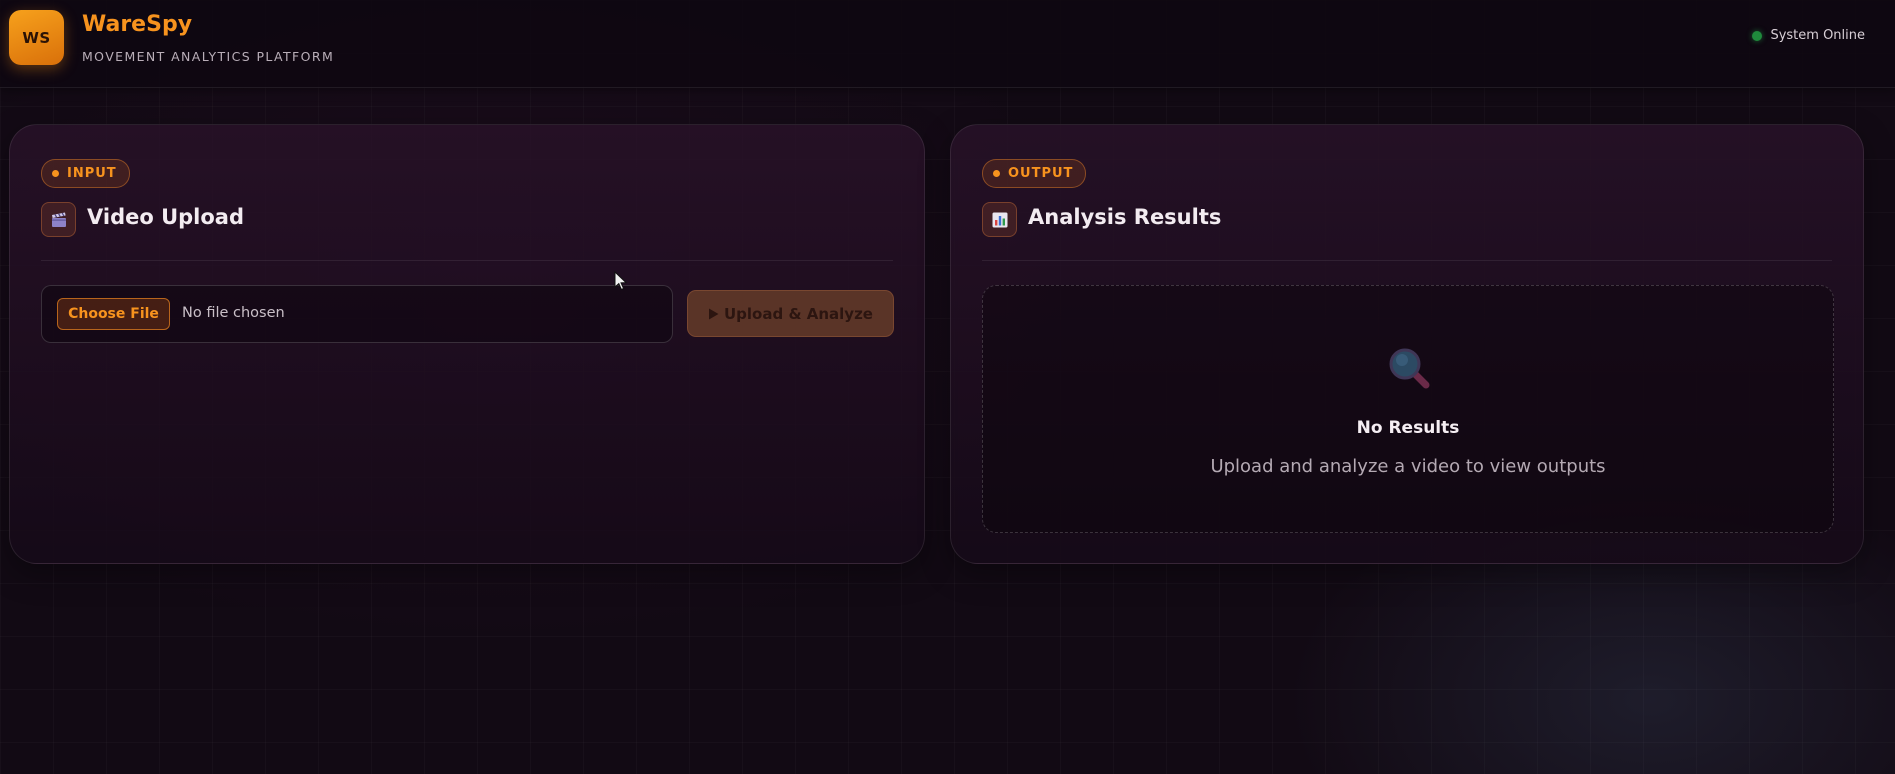 The width and height of the screenshot is (1895, 774). I want to click on empty-title: No Results, so click(1408, 428).